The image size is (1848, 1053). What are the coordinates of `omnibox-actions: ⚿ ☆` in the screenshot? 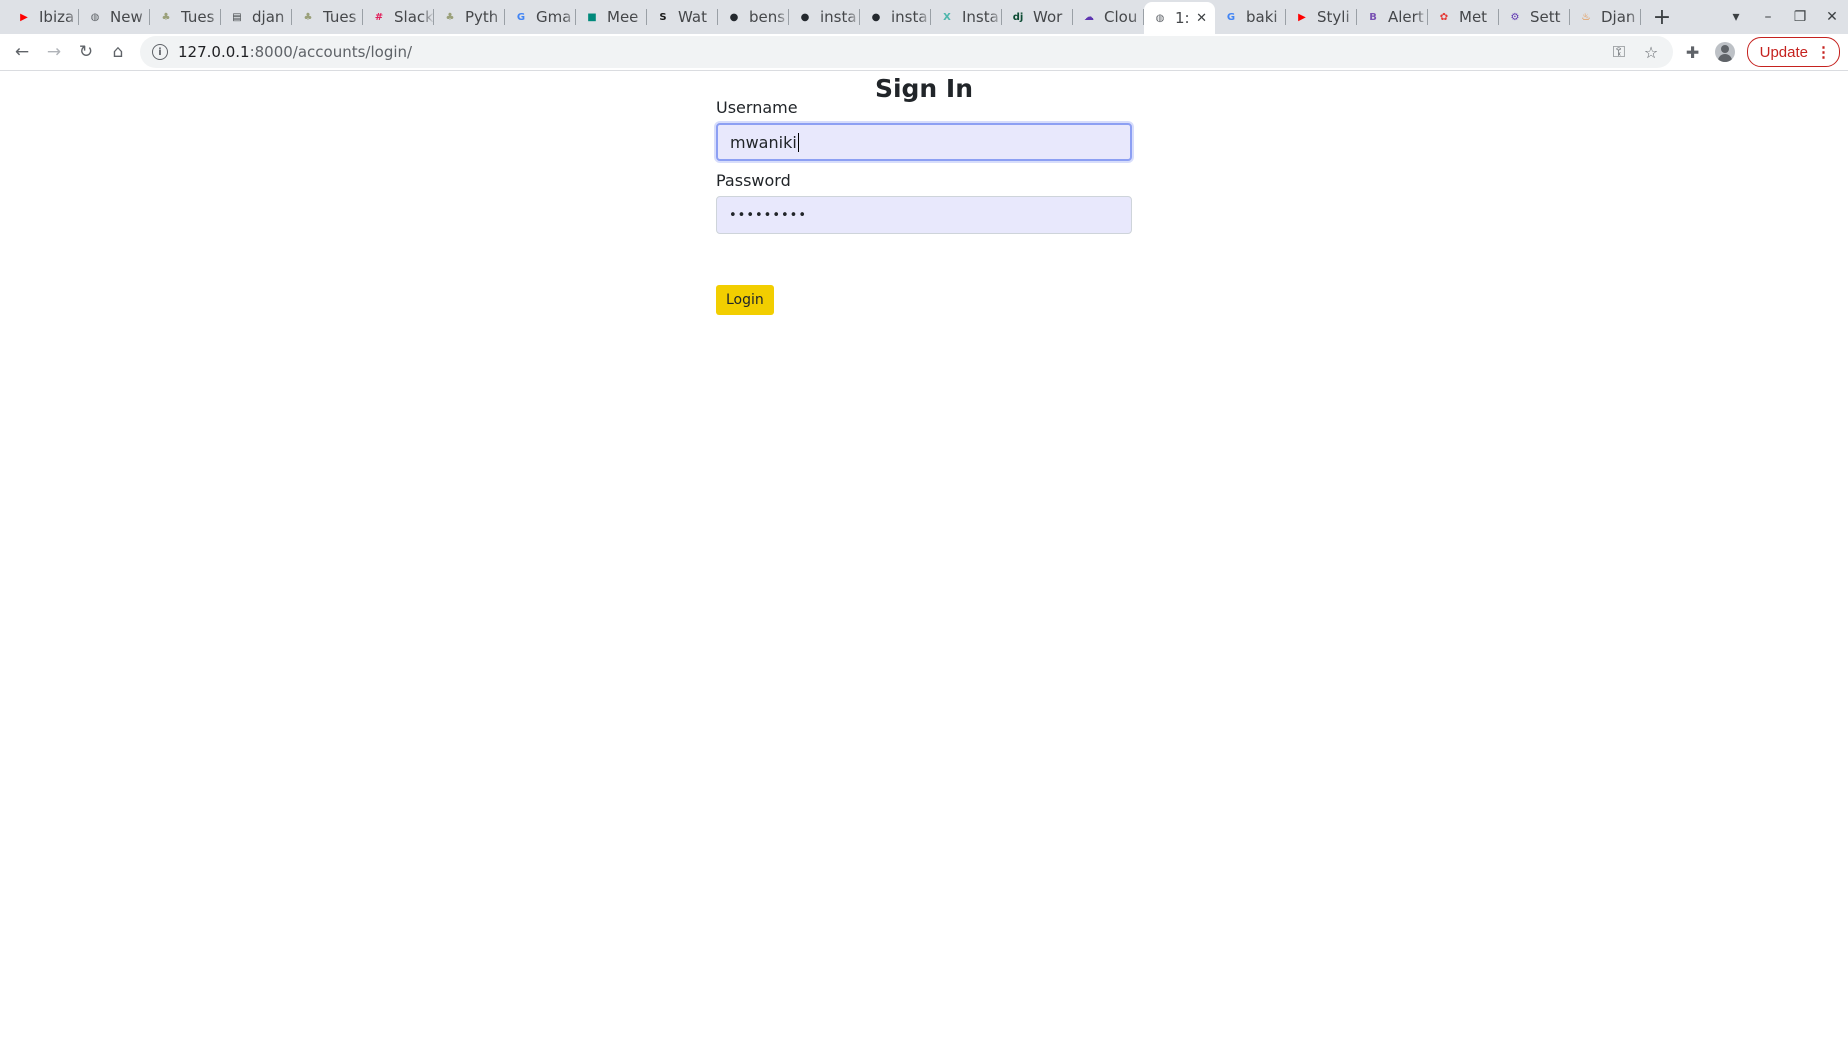 It's located at (1635, 52).